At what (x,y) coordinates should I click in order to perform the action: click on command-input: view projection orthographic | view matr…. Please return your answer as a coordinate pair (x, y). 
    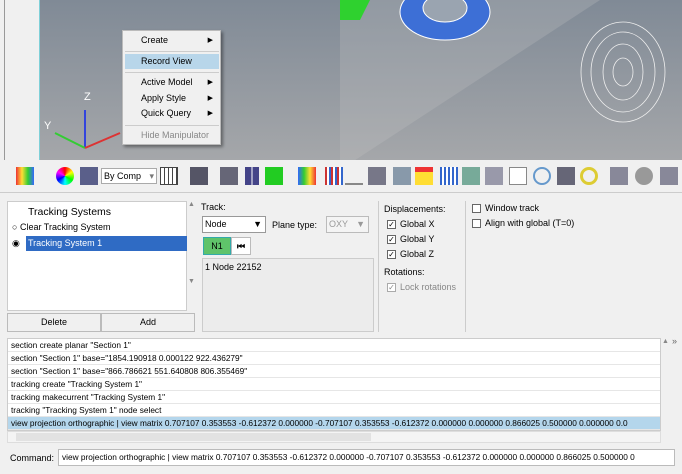
    Looking at the image, I should click on (366, 457).